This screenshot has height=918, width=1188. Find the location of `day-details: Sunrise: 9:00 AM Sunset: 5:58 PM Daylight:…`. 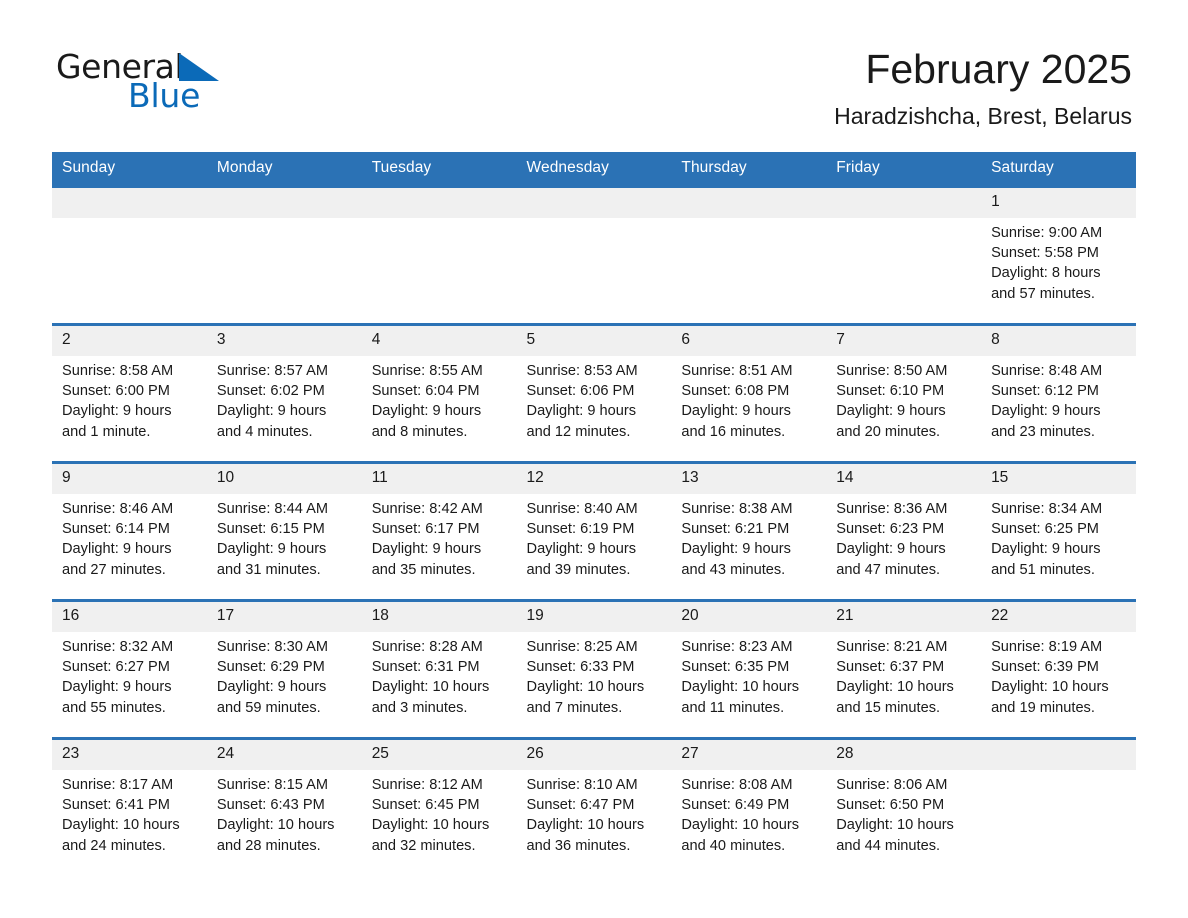

day-details: Sunrise: 9:00 AM Sunset: 5:58 PM Daylight:… is located at coordinates (1058, 261).